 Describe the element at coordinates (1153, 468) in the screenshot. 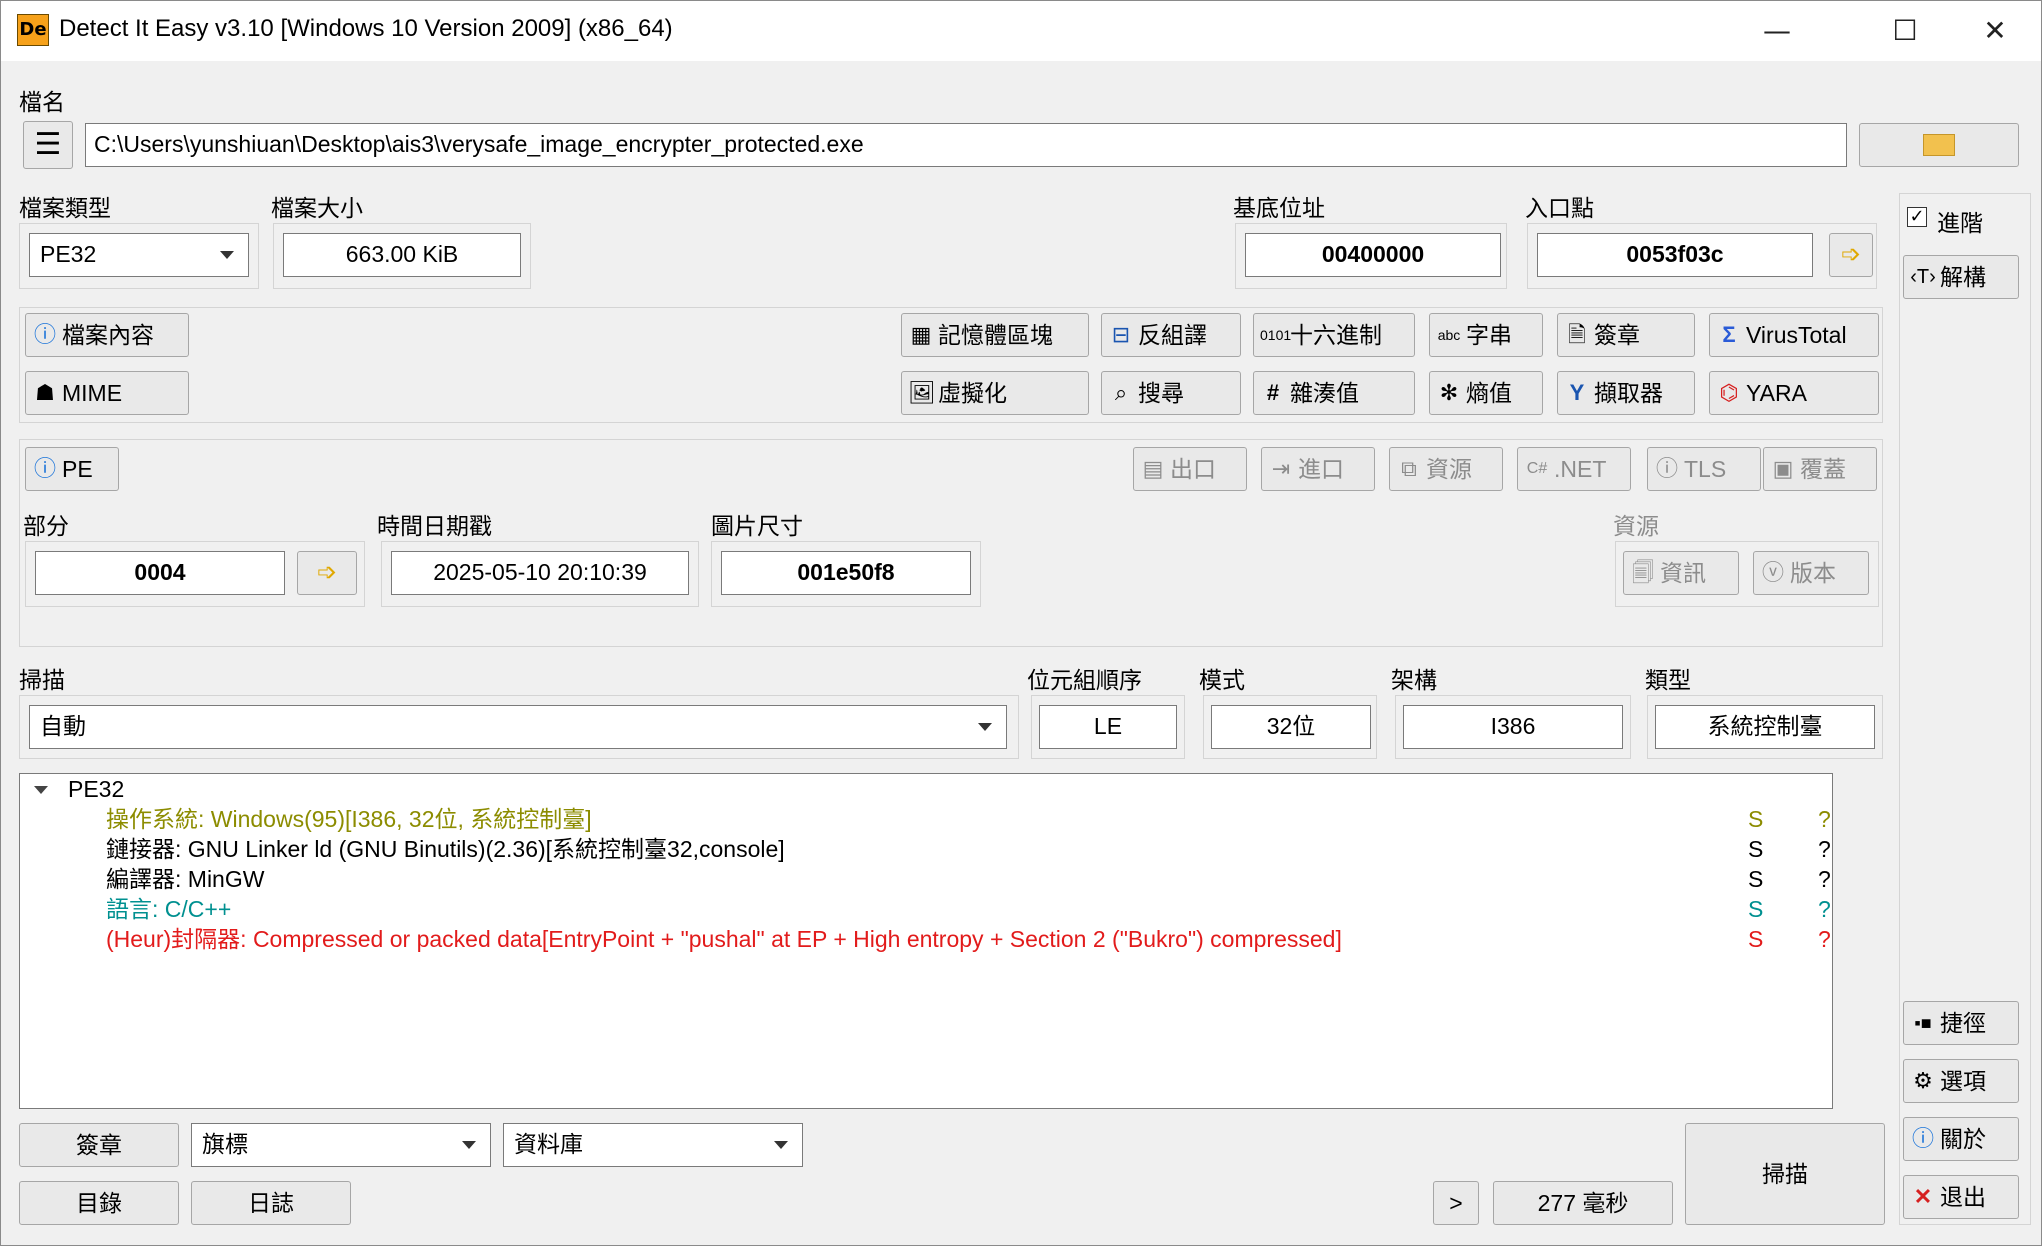

I see `export-icon: ▤` at that location.